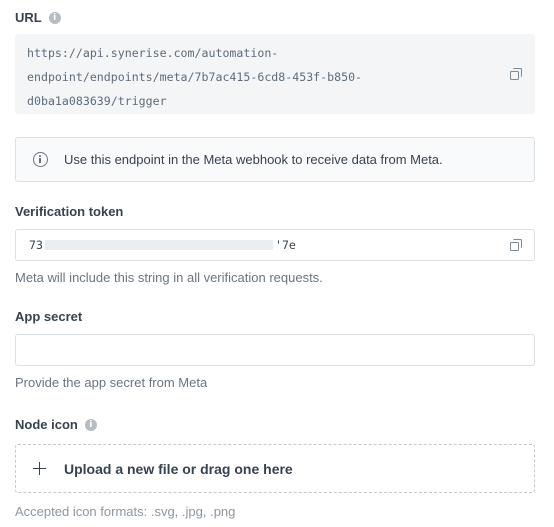 The image size is (554, 527). Describe the element at coordinates (158, 245) in the screenshot. I see `redacted-token-block` at that location.